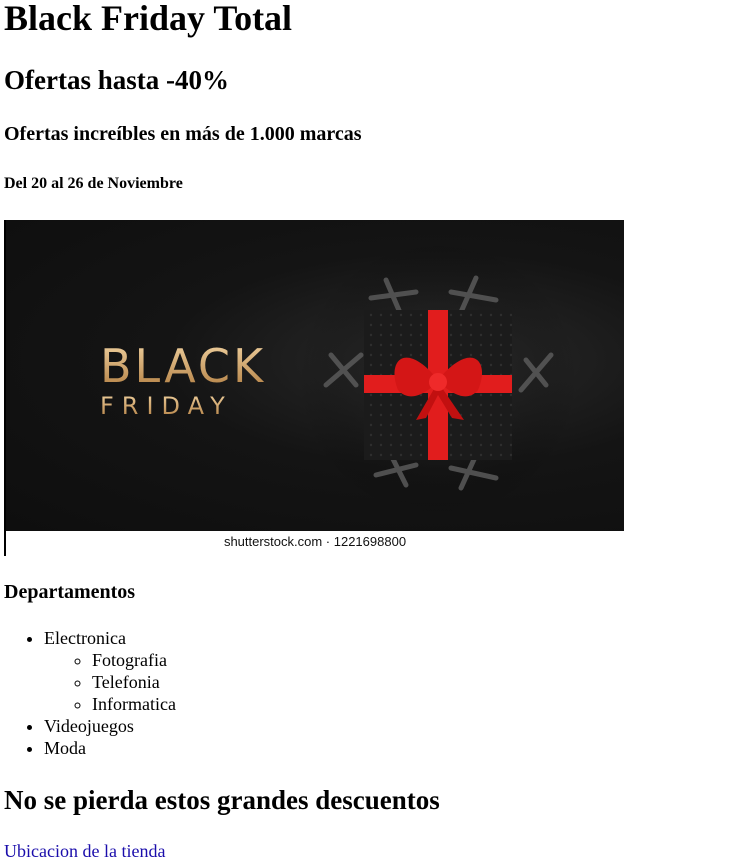 The width and height of the screenshot is (756, 862). I want to click on list-item-telefonia: Telefonia, so click(134, 682).